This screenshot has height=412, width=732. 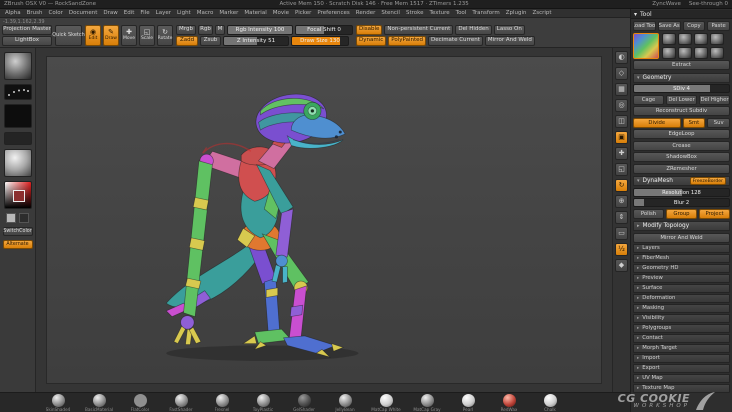 I want to click on tool-header-button: Save As, so click(x=669, y=25).